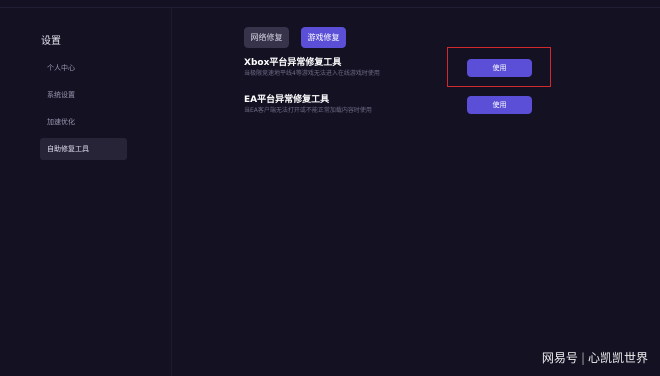 This screenshot has height=376, width=660. What do you see at coordinates (83, 122) in the screenshot?
I see `sidebar-item-acceleration: 加速优化` at bounding box center [83, 122].